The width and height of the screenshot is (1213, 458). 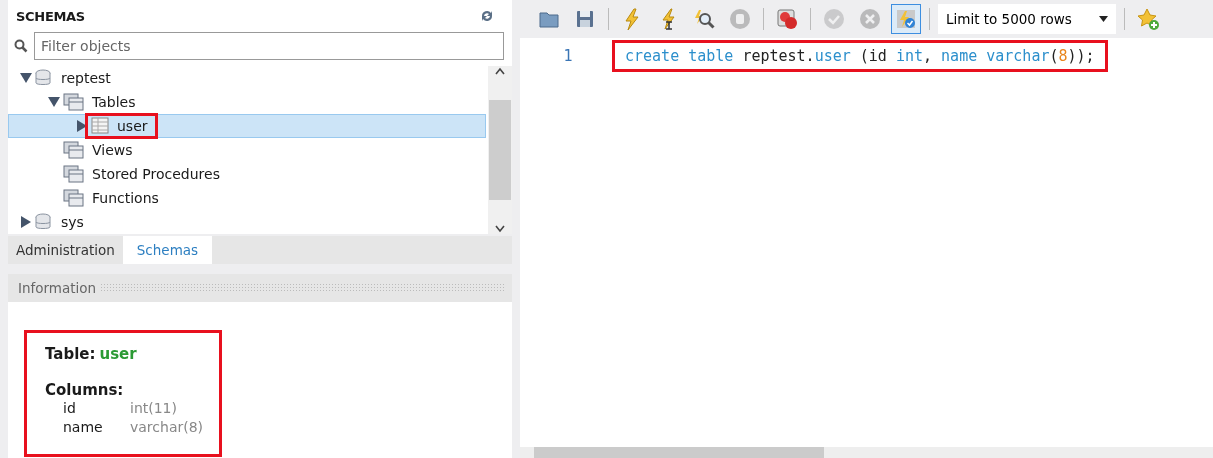 What do you see at coordinates (70, 354) in the screenshot?
I see `table-label: Table:` at bounding box center [70, 354].